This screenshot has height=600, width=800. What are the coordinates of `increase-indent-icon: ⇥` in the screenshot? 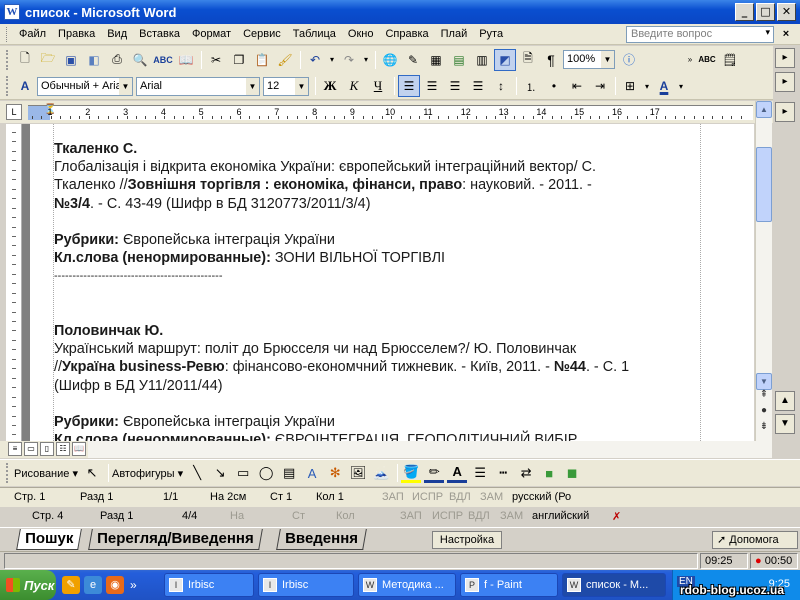 It's located at (600, 86).